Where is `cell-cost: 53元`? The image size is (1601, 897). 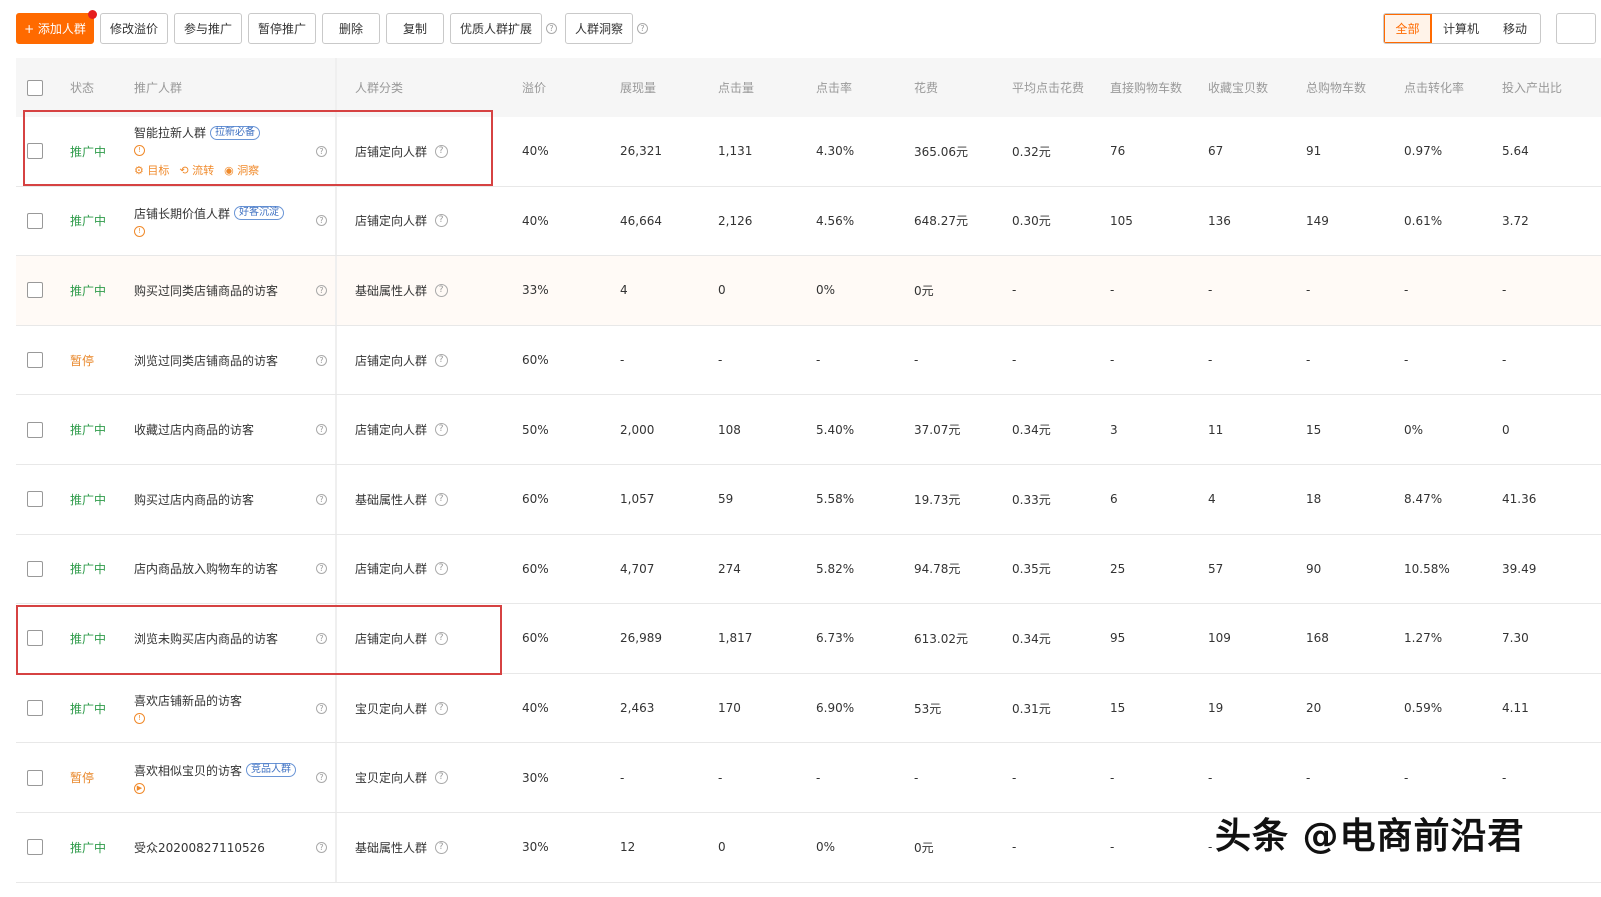 cell-cost: 53元 is located at coordinates (928, 708).